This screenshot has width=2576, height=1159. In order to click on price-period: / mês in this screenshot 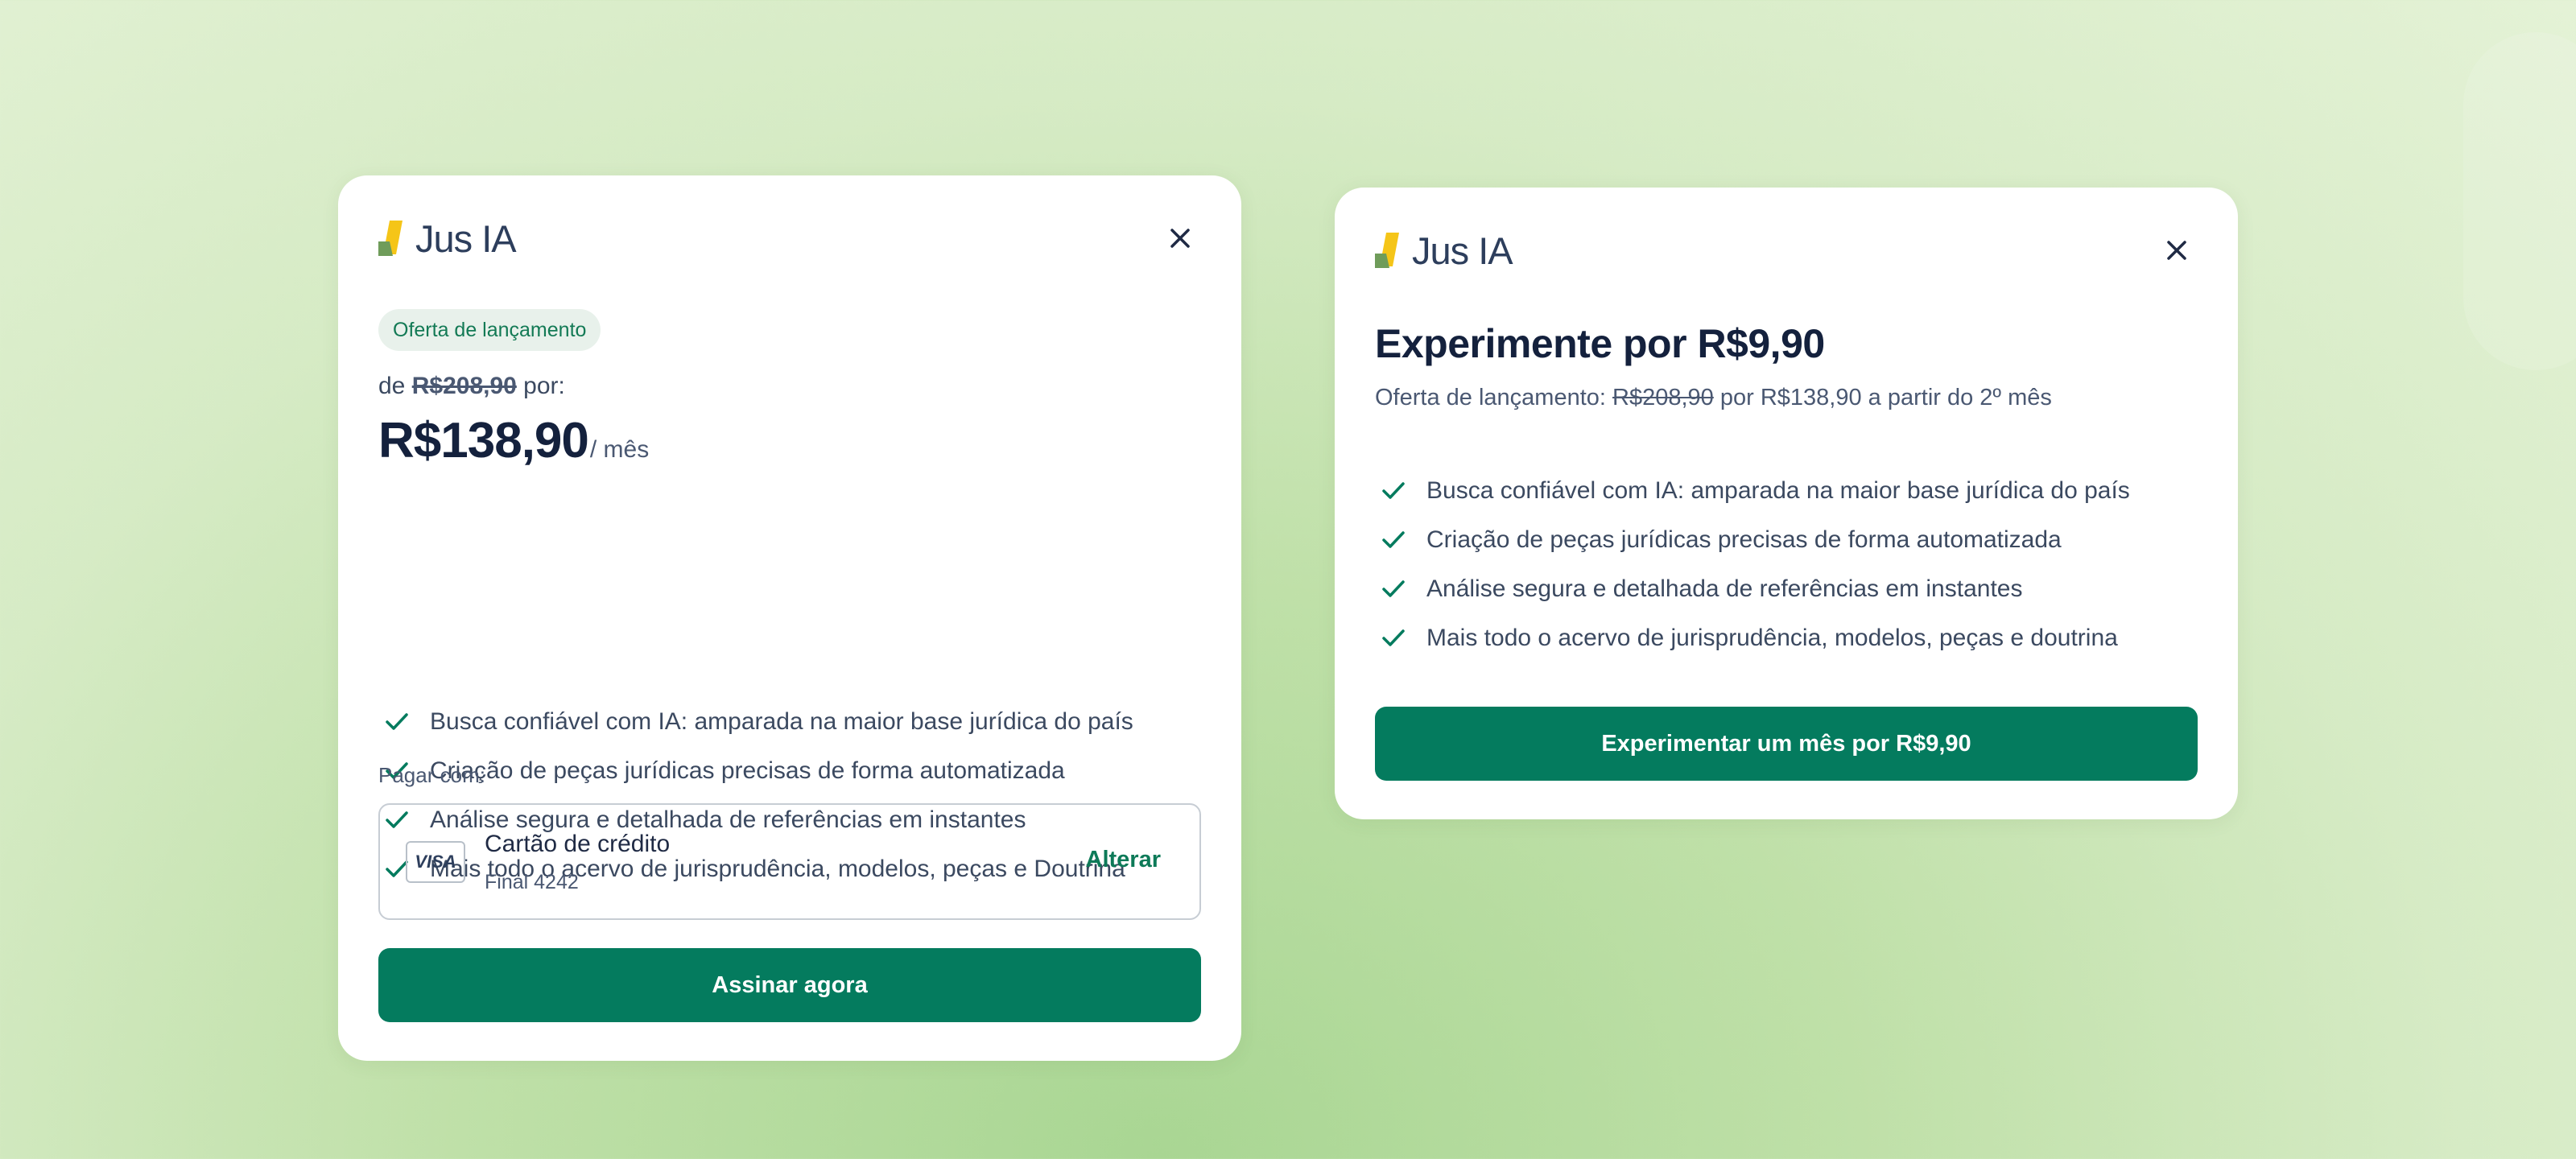, I will do `click(619, 449)`.